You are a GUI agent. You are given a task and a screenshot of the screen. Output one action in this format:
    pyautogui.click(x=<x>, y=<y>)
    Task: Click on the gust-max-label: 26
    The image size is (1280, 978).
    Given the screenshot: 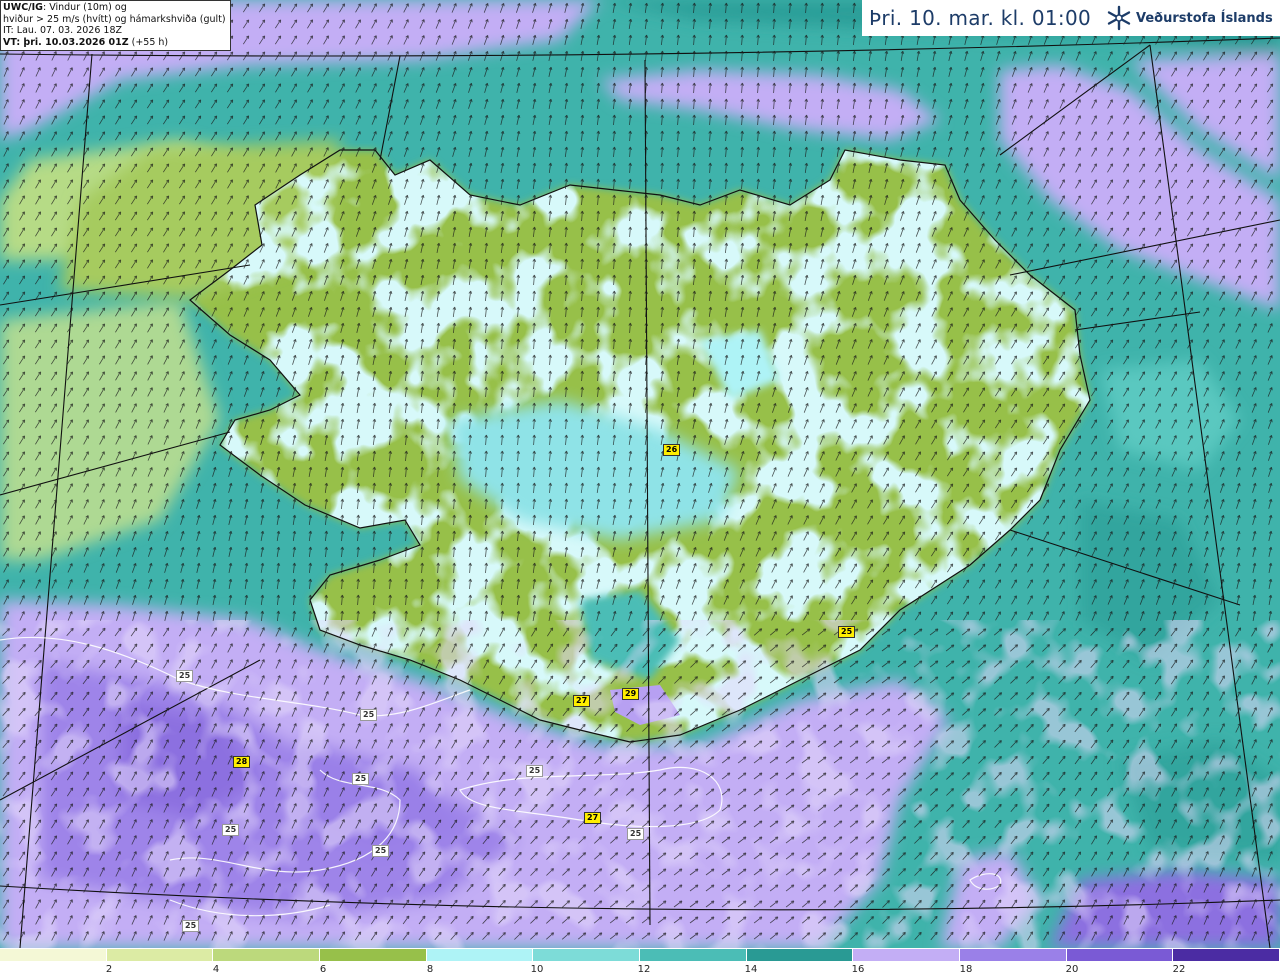 What is the action you would take?
    pyautogui.click(x=672, y=450)
    